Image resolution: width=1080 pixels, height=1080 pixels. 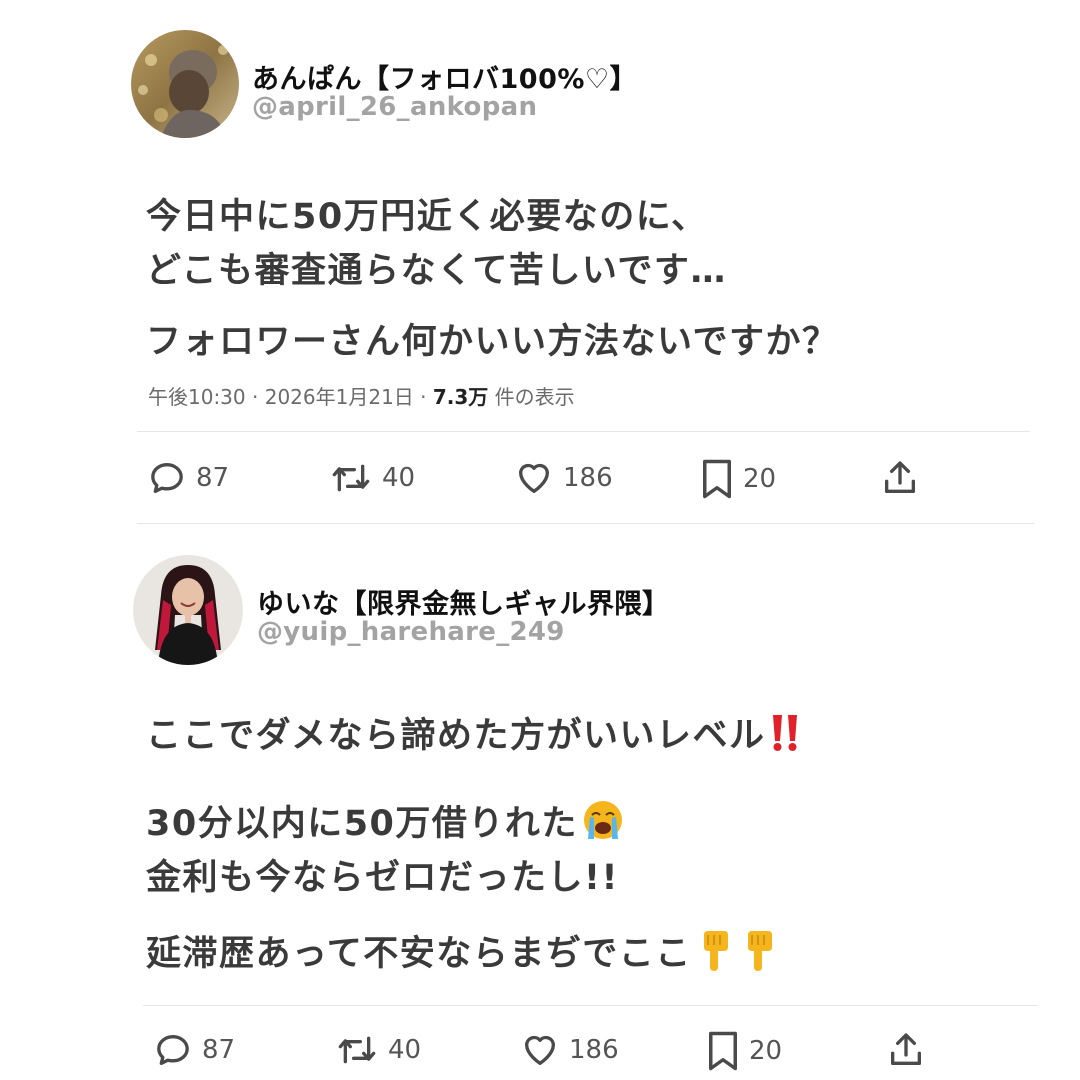 I want to click on user-handle: @yuip_harehare_249, so click(x=411, y=632).